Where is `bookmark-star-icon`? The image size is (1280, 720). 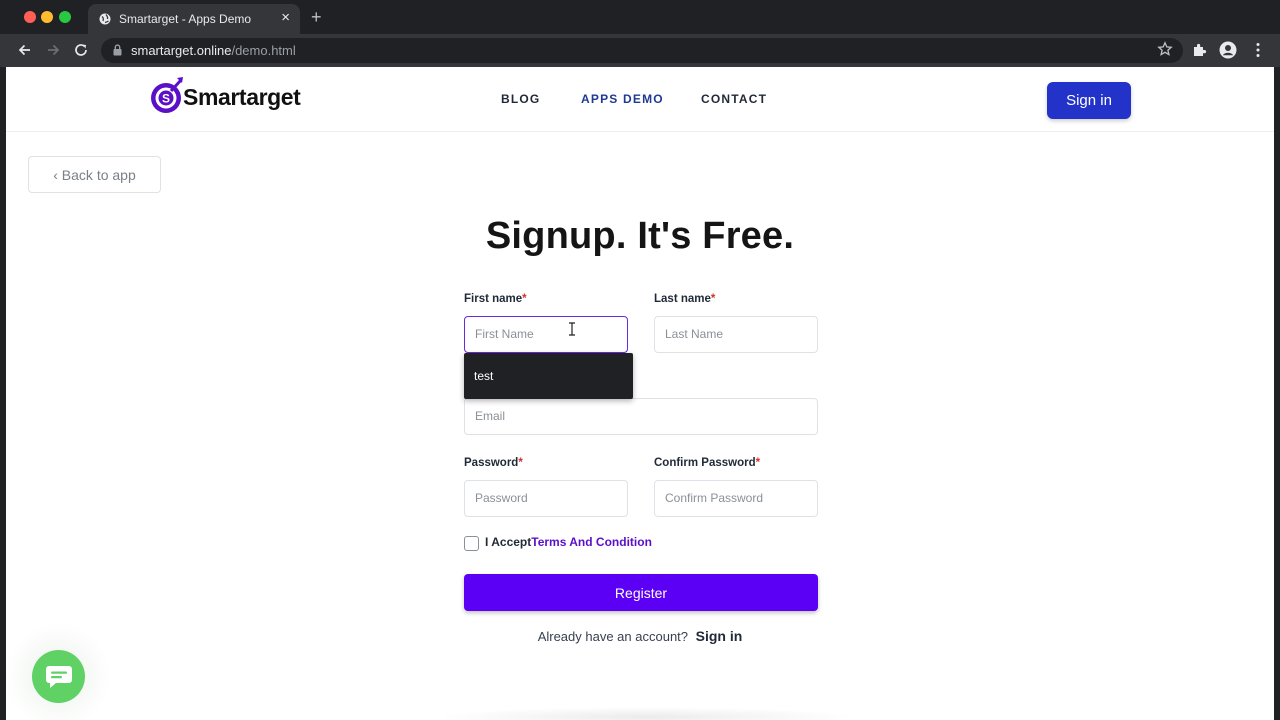 bookmark-star-icon is located at coordinates (1165, 49).